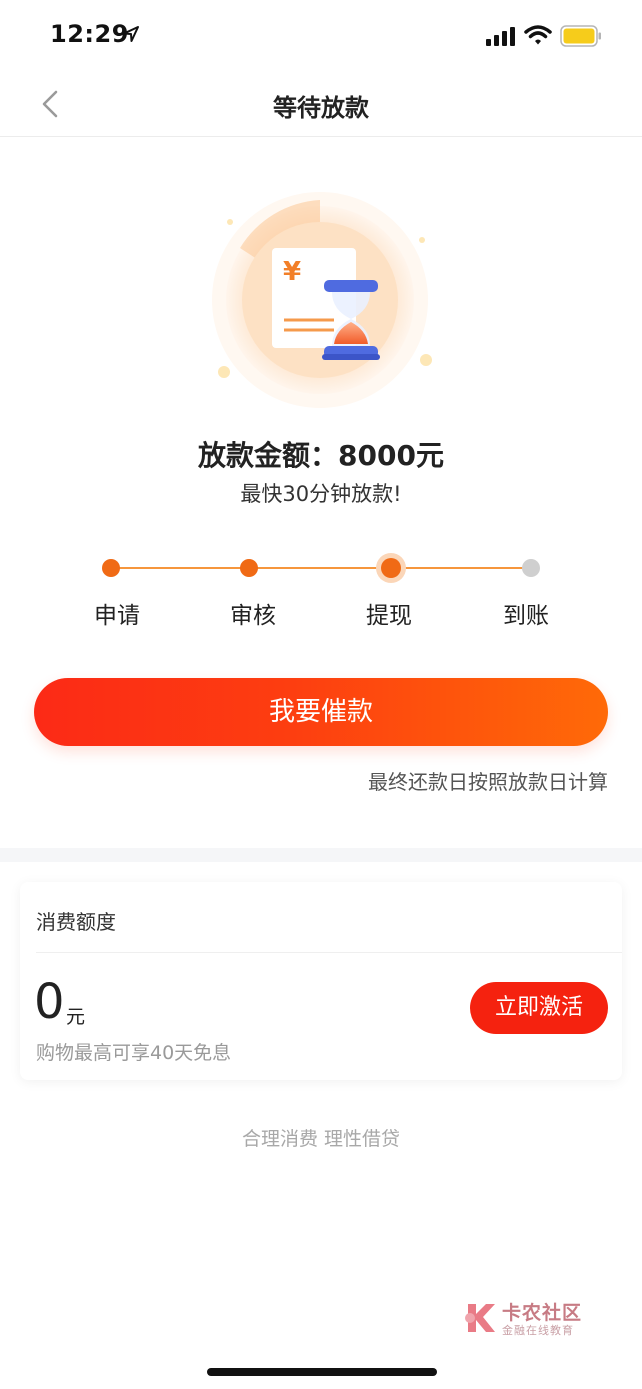 This screenshot has width=642, height=1389. Describe the element at coordinates (117, 616) in the screenshot. I see `step-label: 申请` at that location.